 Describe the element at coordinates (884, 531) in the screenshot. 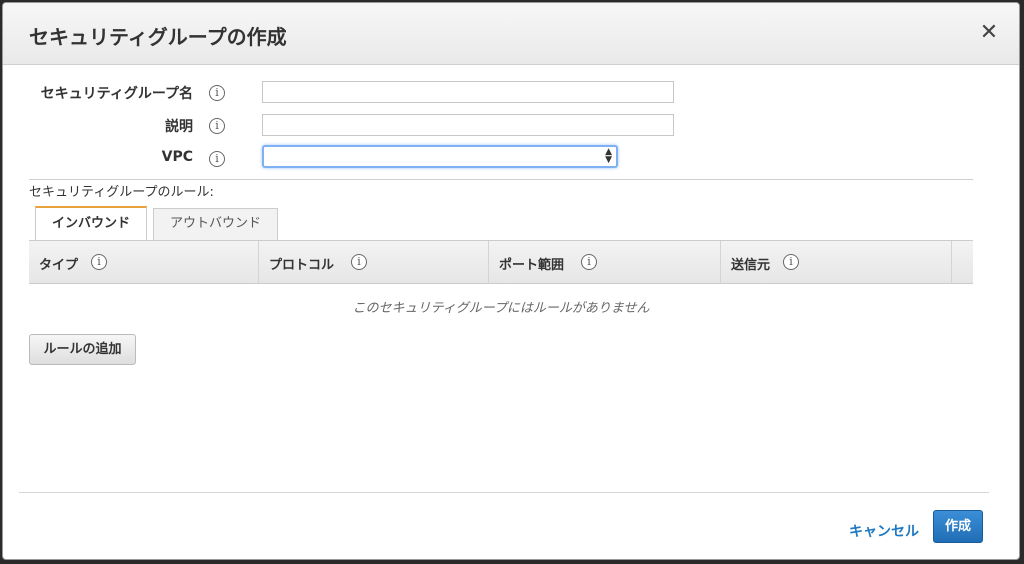

I see `cancel-button: キャンセル` at that location.